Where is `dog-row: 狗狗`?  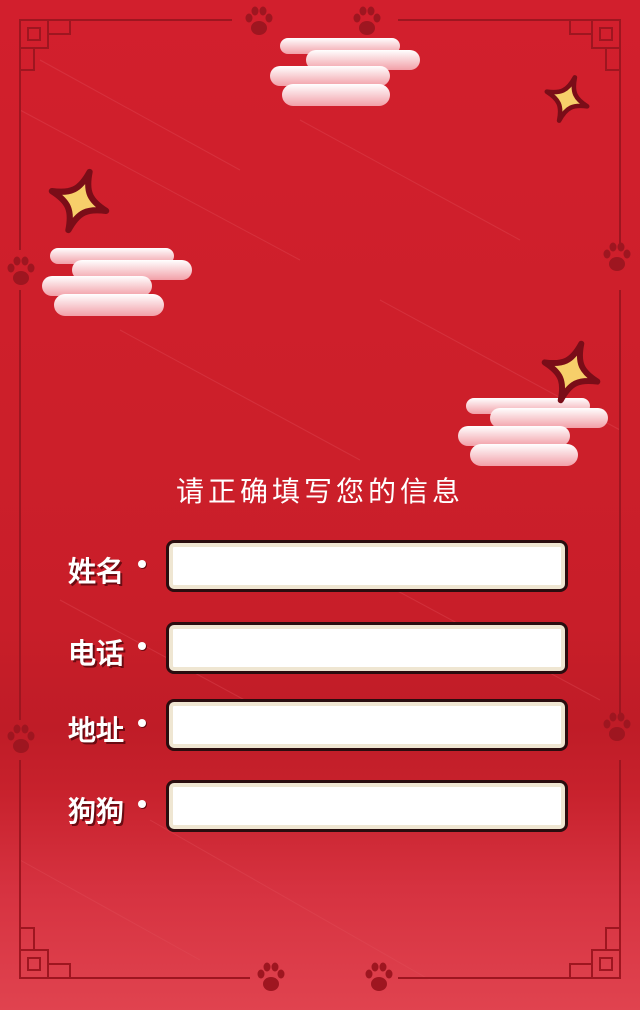
dog-row: 狗狗 is located at coordinates (320, 808).